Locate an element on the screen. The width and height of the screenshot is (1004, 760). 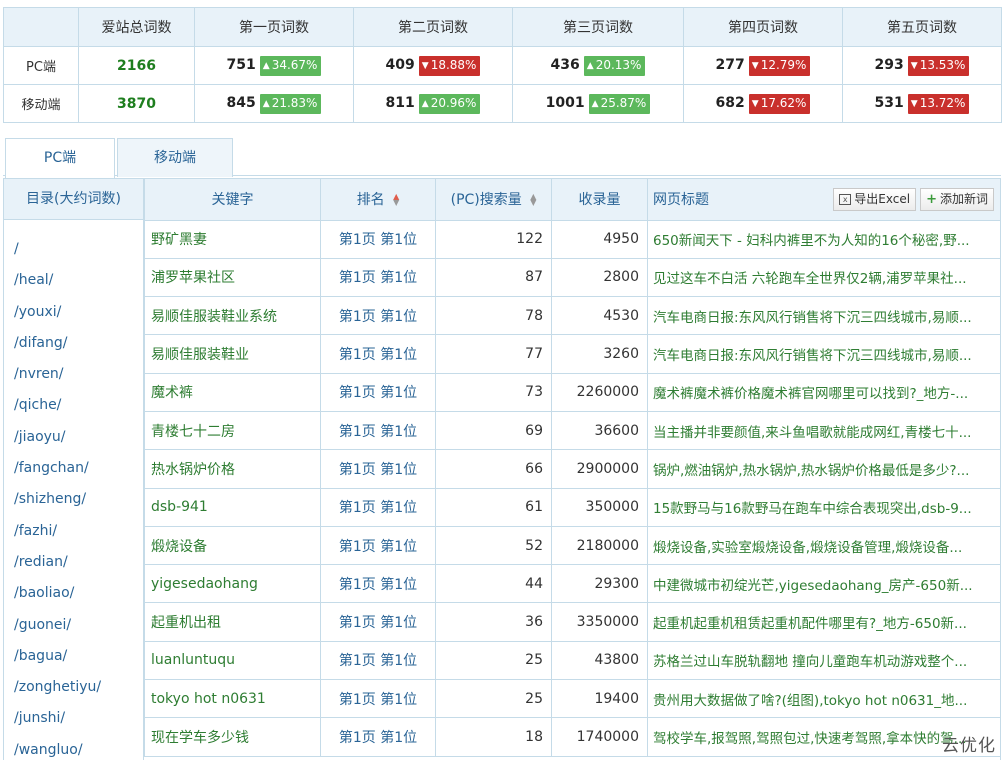
summary-page-cell: 293 ▼ 13.53% is located at coordinates (922, 65).